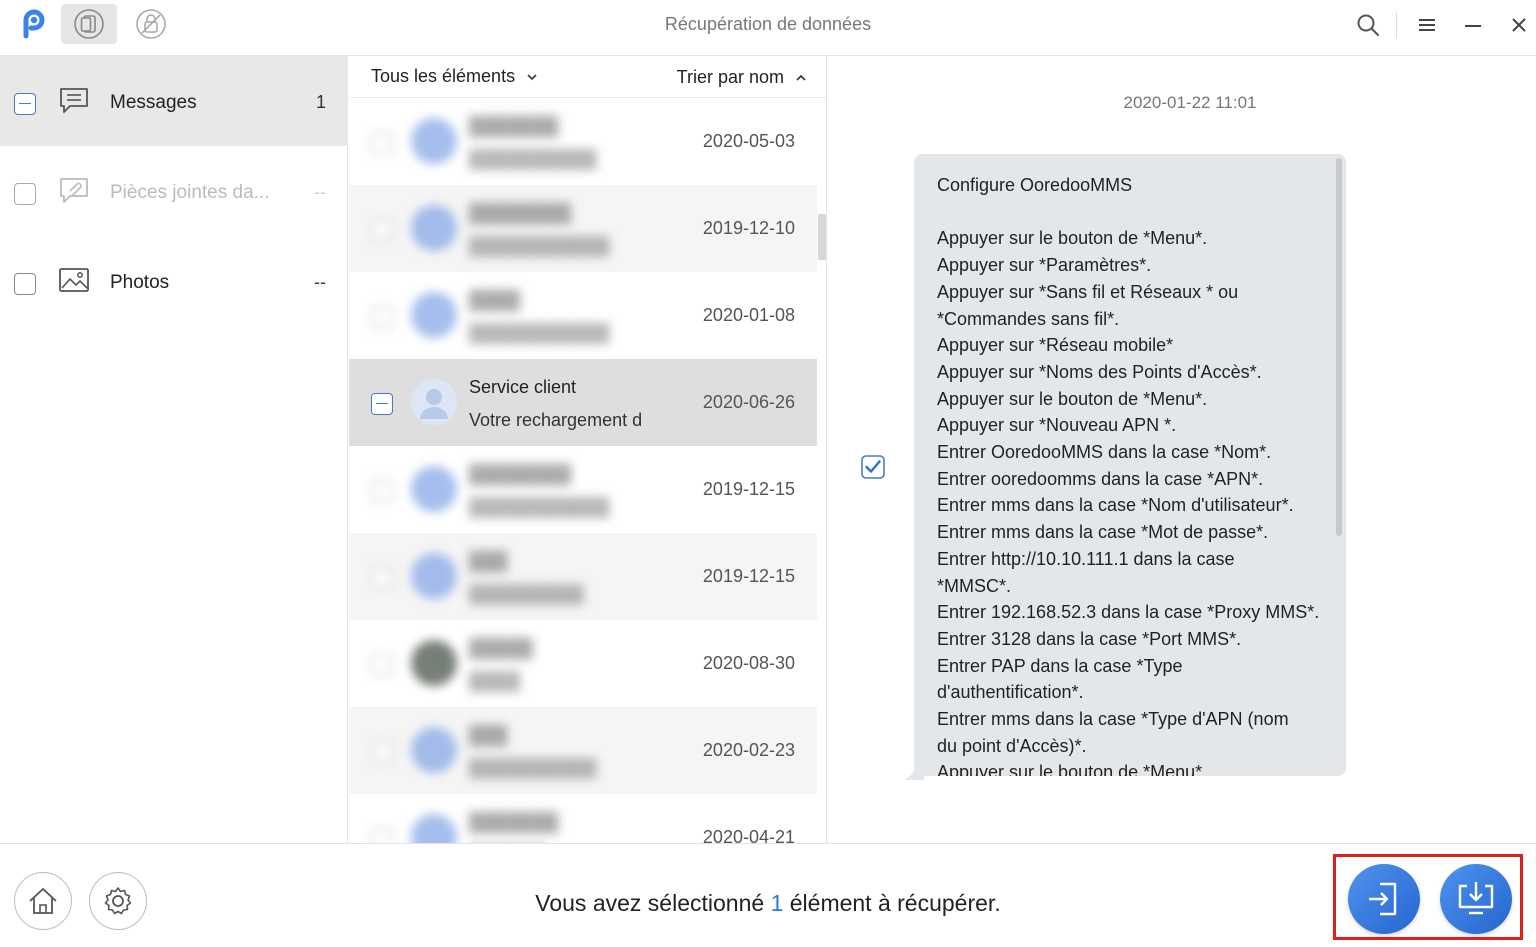  I want to click on search-icon, so click(1368, 25).